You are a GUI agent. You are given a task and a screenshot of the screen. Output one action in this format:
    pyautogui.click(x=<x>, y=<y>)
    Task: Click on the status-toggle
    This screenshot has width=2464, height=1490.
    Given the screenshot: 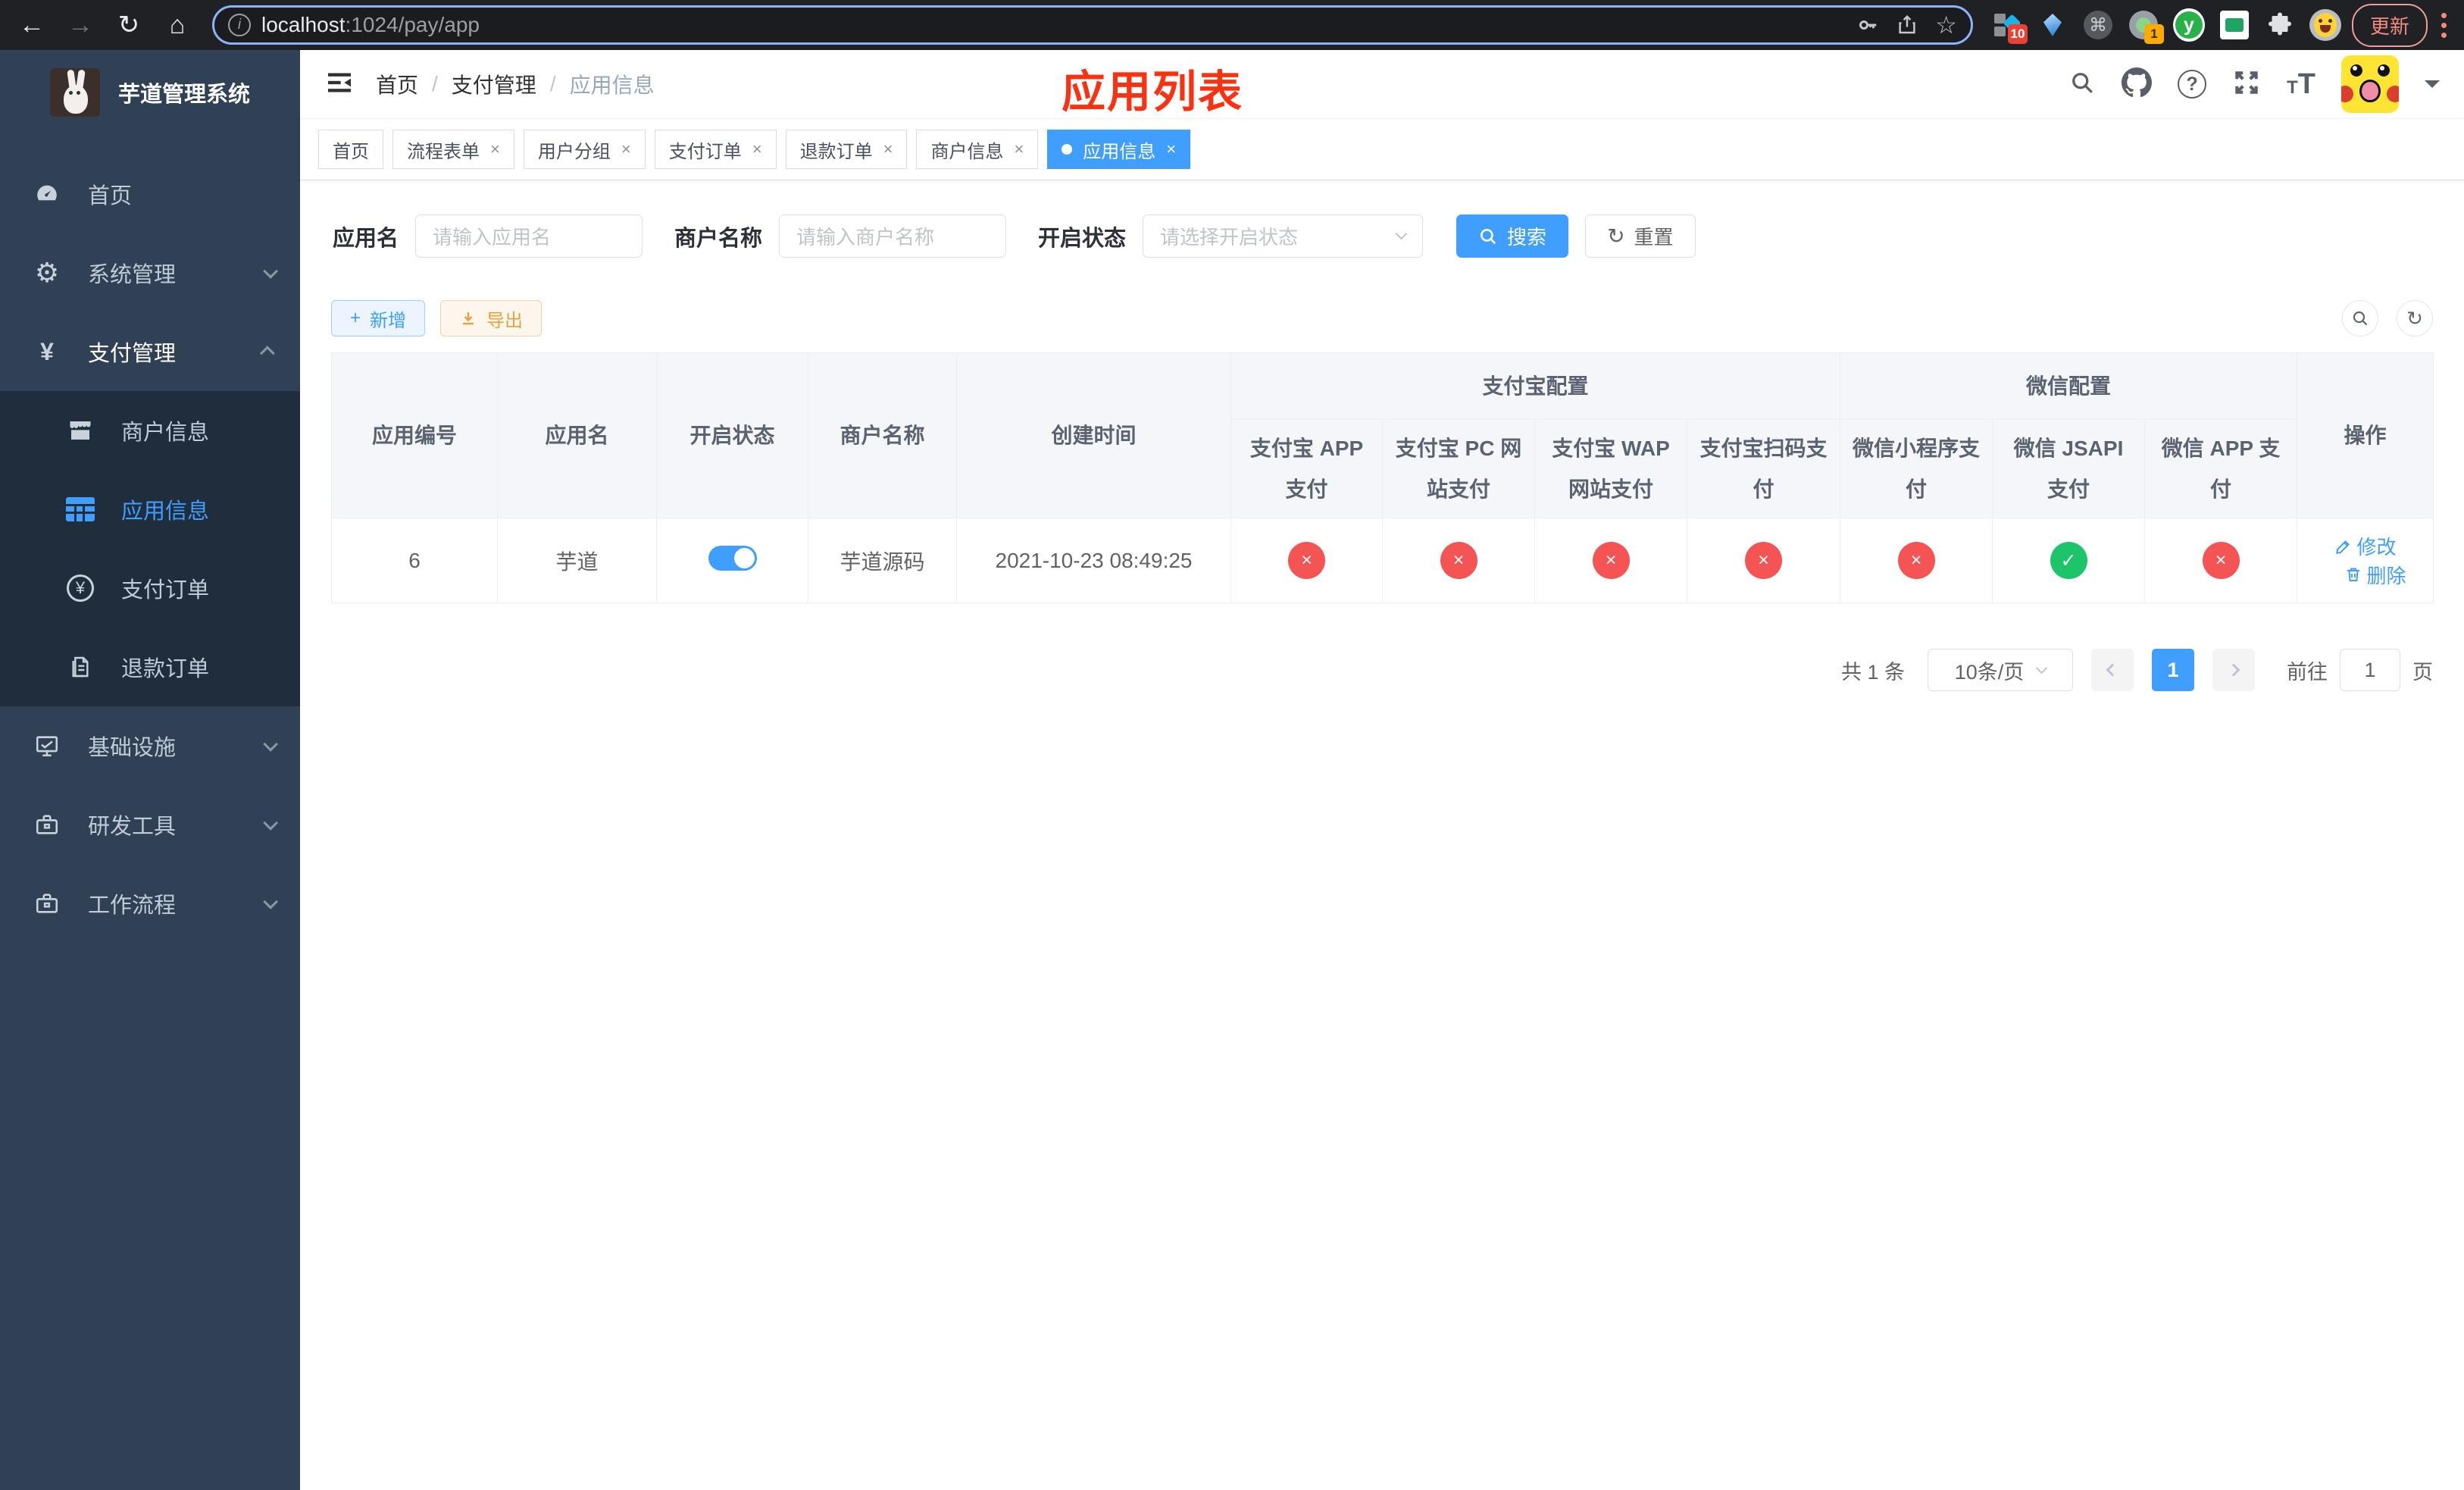 What is the action you would take?
    pyautogui.click(x=732, y=558)
    